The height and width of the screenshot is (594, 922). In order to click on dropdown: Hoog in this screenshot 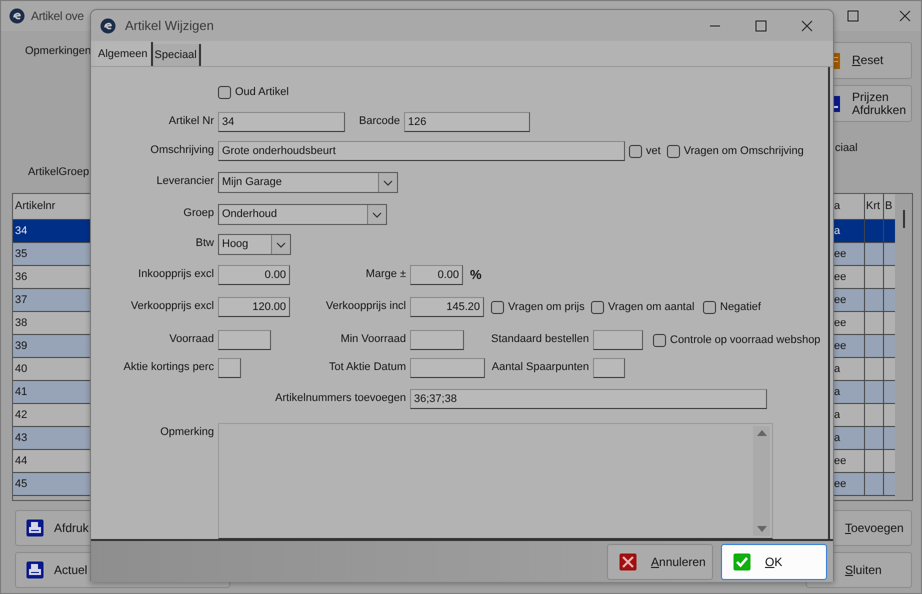, I will do `click(254, 244)`.